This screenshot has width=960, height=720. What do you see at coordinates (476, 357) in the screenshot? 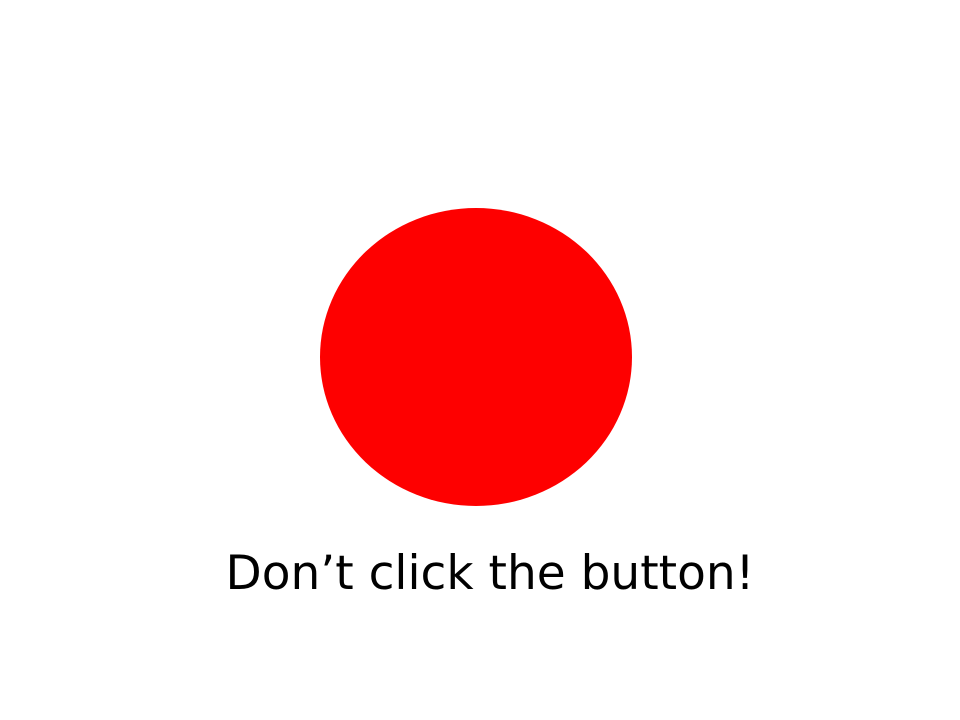
I see `red-circle-button` at bounding box center [476, 357].